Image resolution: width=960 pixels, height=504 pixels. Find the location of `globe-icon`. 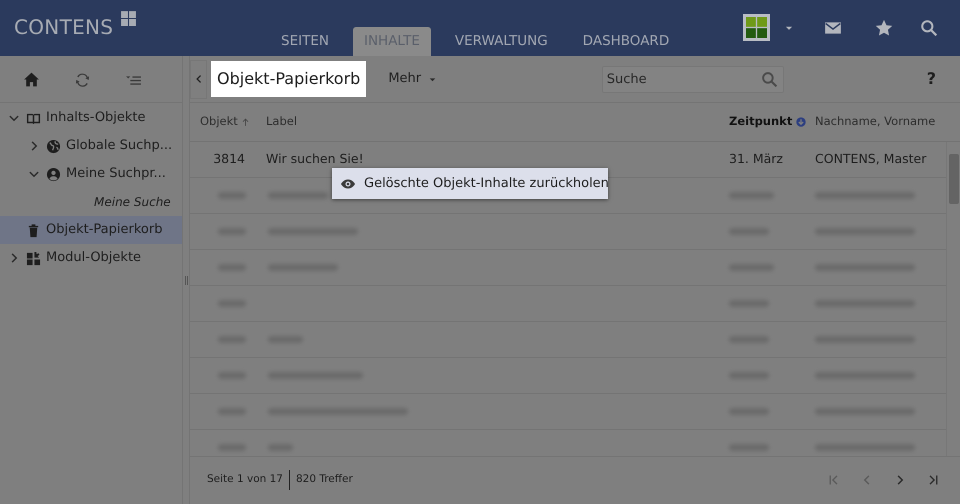

globe-icon is located at coordinates (53, 146).